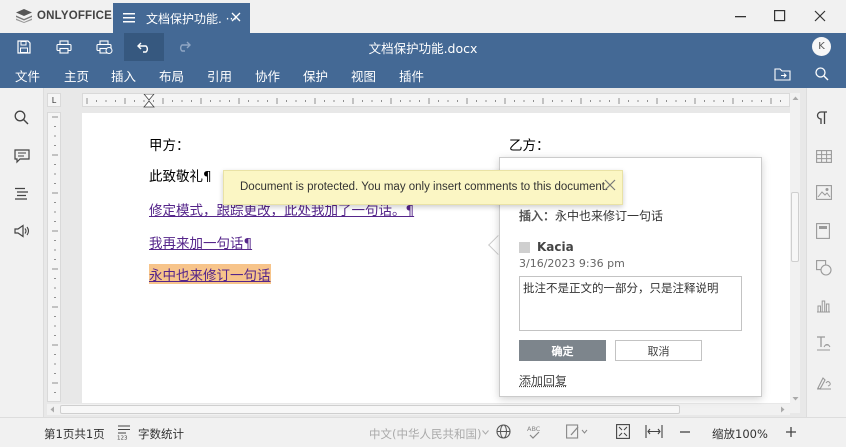  Describe the element at coordinates (267, 75) in the screenshot. I see `tab-collaboration: 协作` at that location.